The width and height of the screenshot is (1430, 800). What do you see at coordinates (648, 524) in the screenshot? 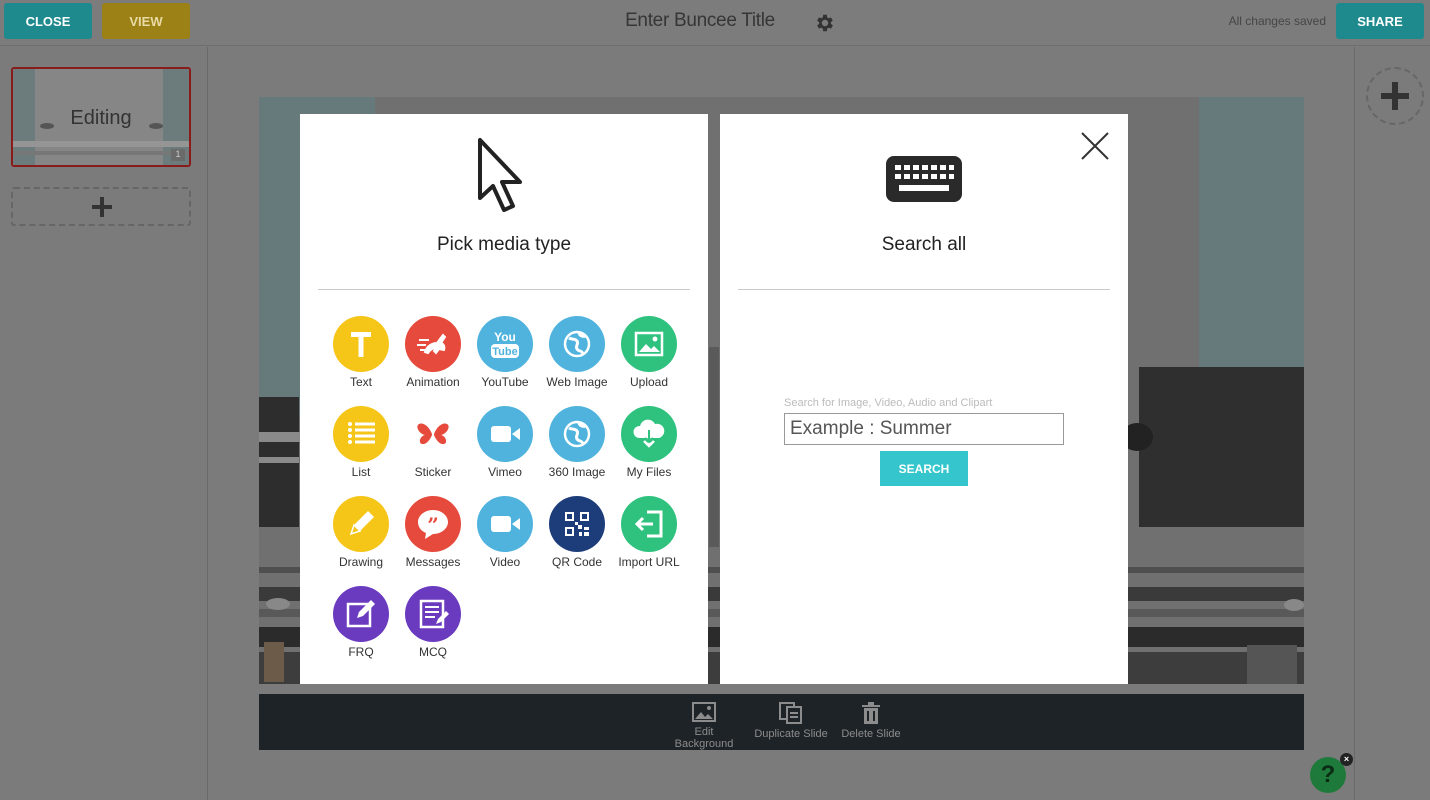
I see `import-icon` at bounding box center [648, 524].